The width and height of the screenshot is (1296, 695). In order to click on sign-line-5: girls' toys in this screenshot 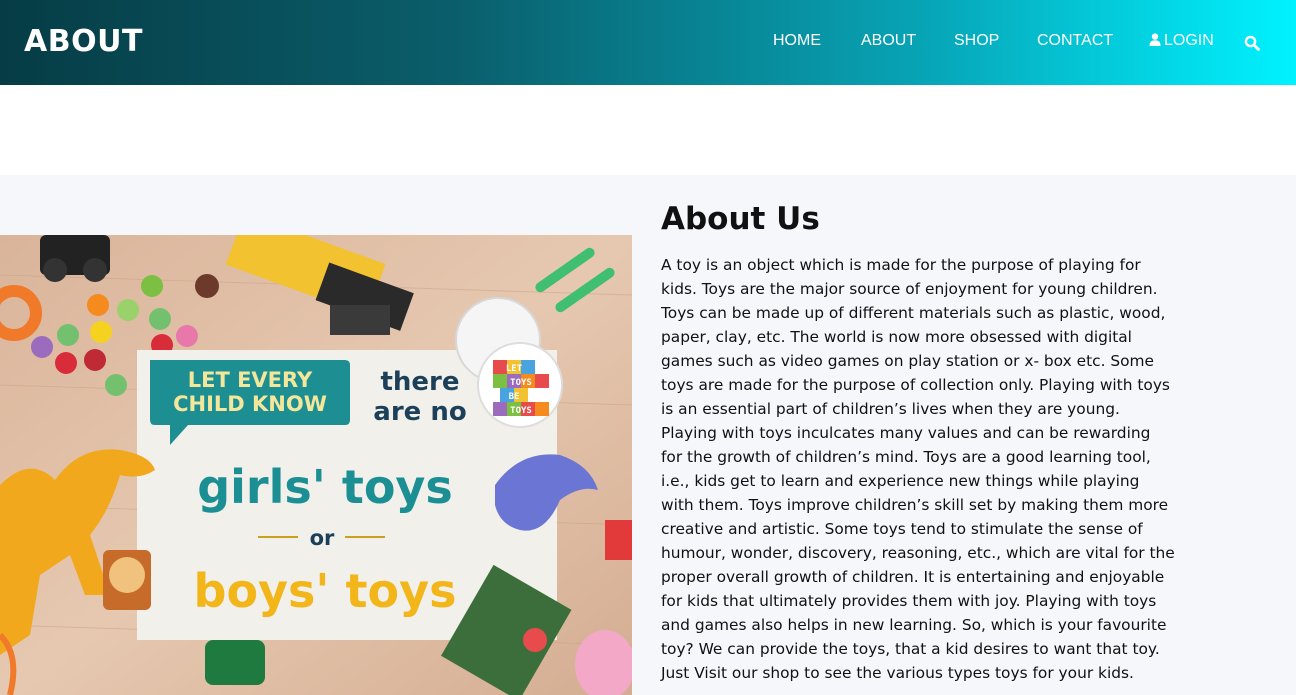, I will do `click(325, 487)`.